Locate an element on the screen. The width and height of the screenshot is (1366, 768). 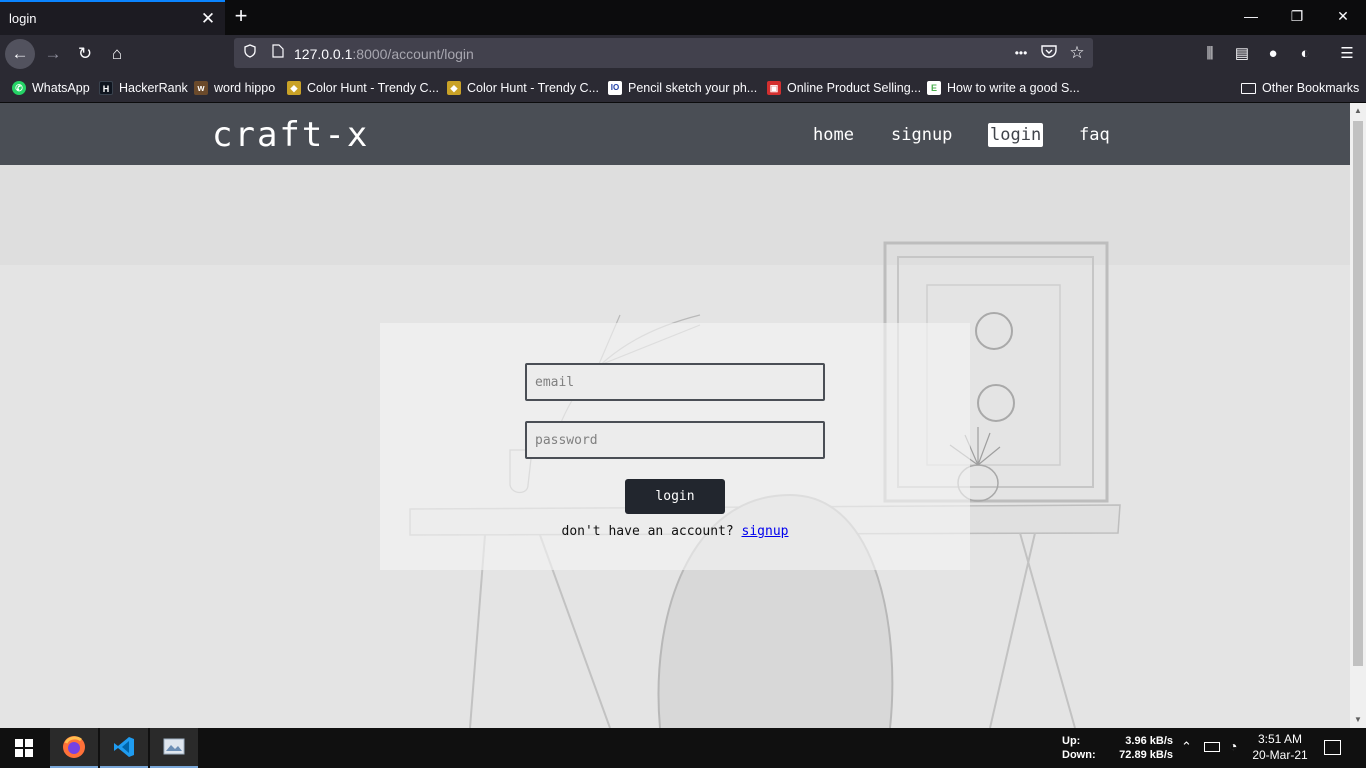
page-icon is located at coordinates (278, 53).